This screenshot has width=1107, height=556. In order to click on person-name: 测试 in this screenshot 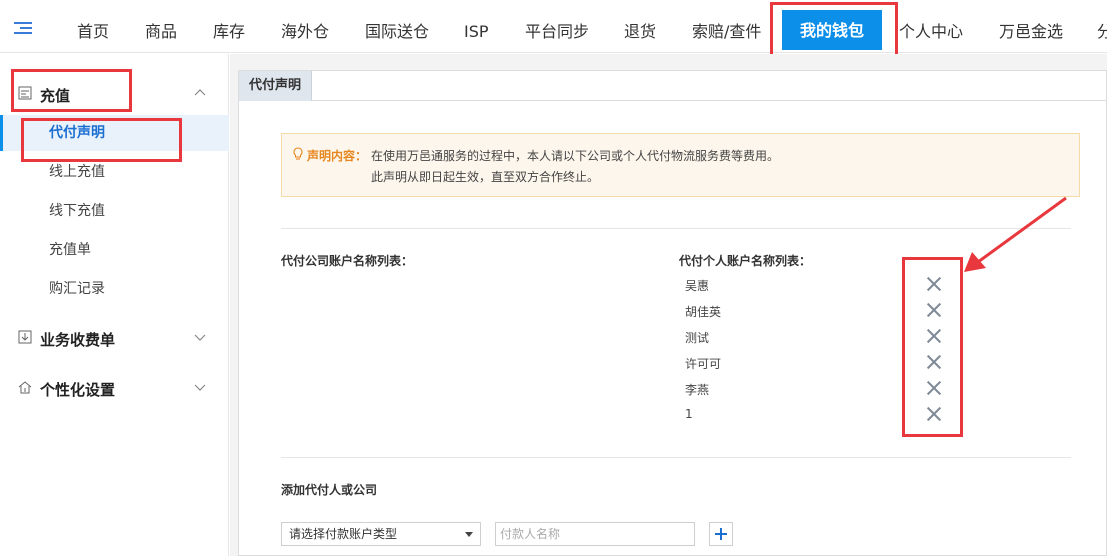, I will do `click(697, 338)`.